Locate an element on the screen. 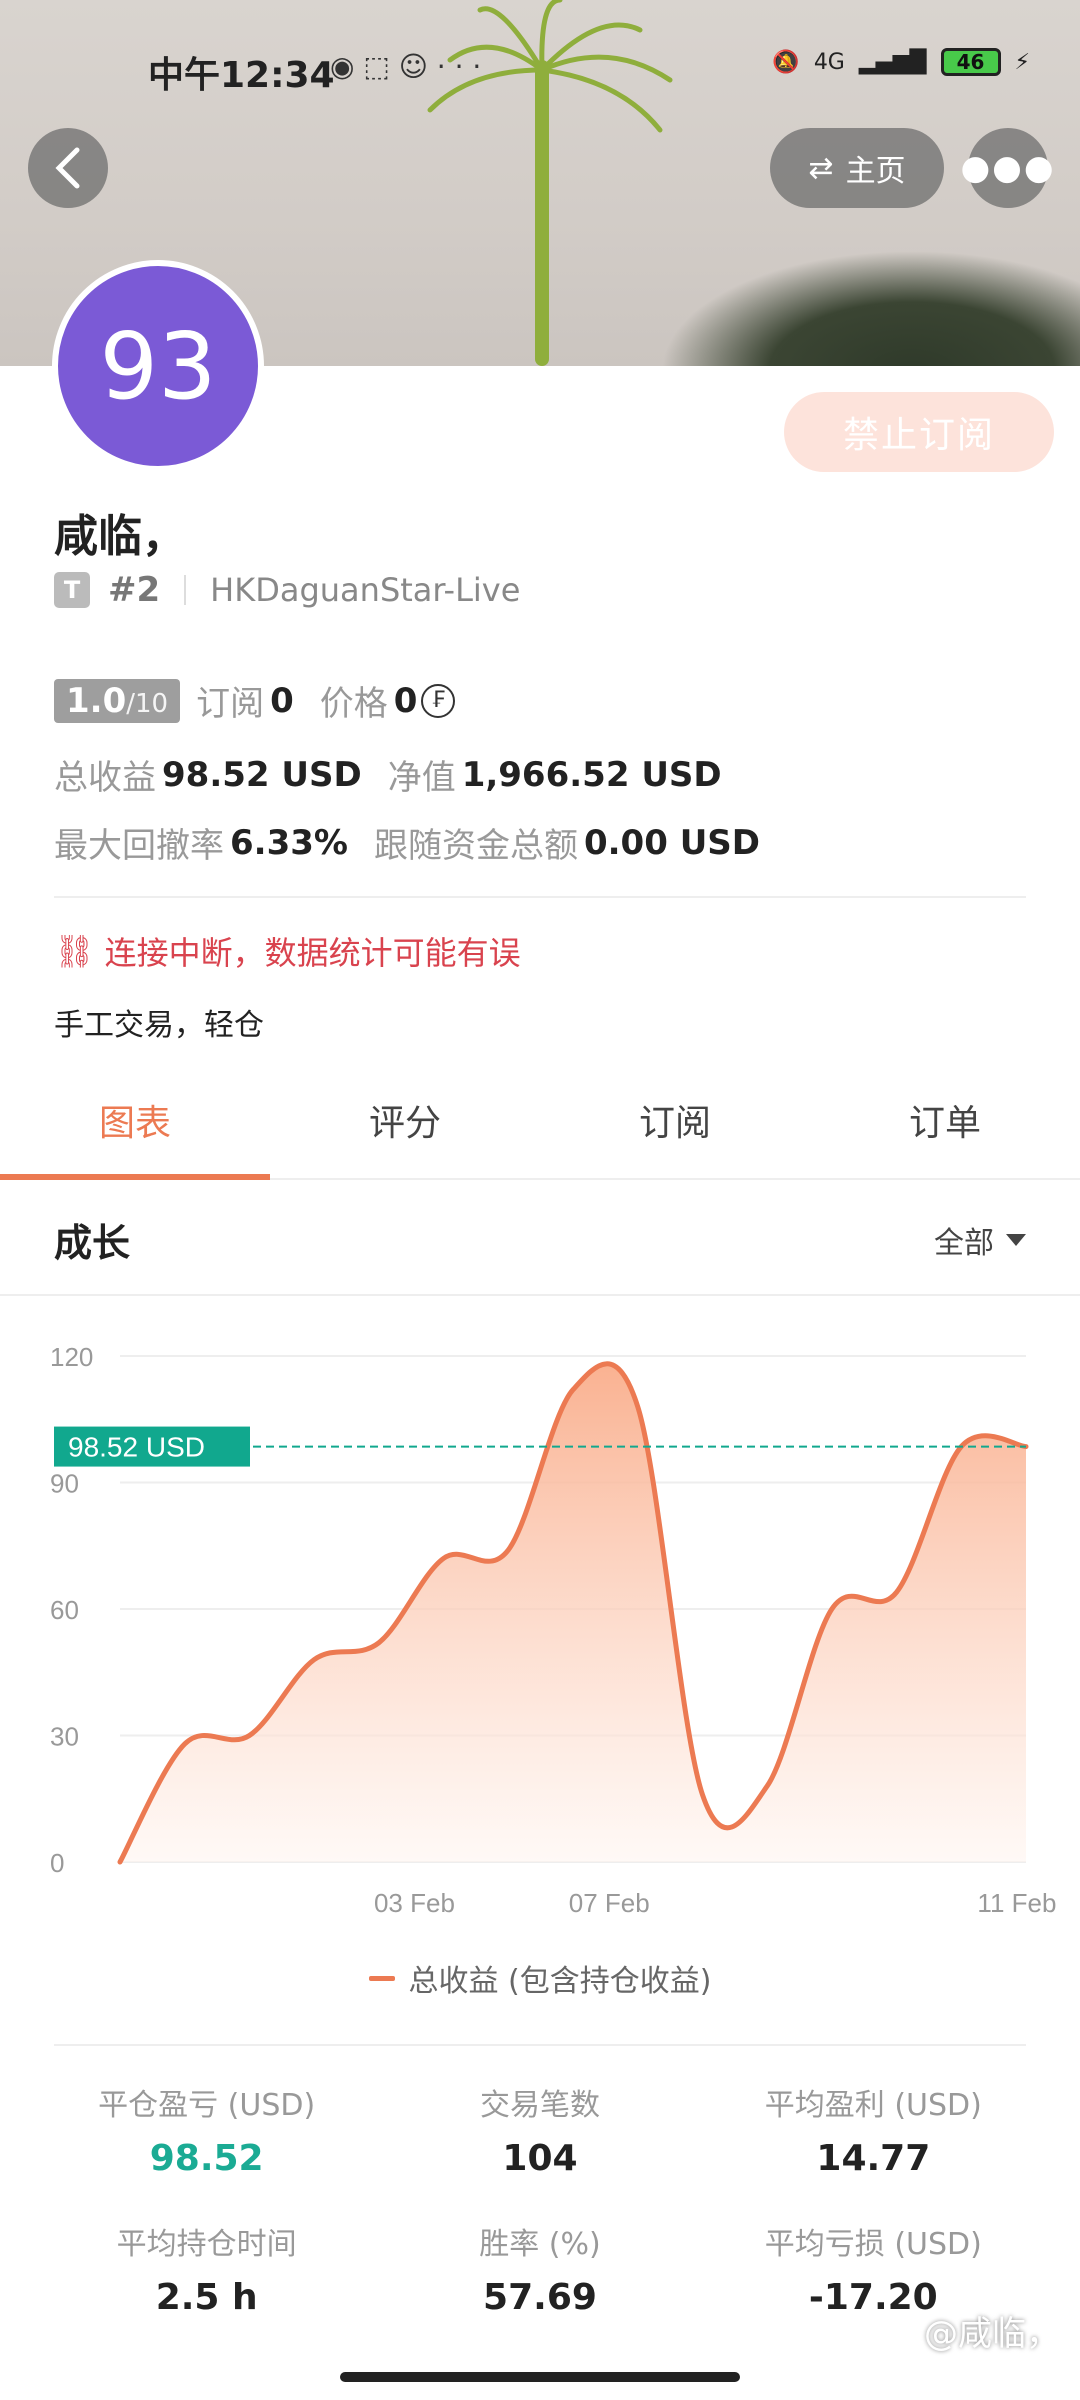 Image resolution: width=1080 pixels, height=2400 pixels. status-bar: 中午12:34 ◉ ⬚ ☺ · · · 🔕 4G ▂▄▆█ 46 ⚡ is located at coordinates (540, 70).